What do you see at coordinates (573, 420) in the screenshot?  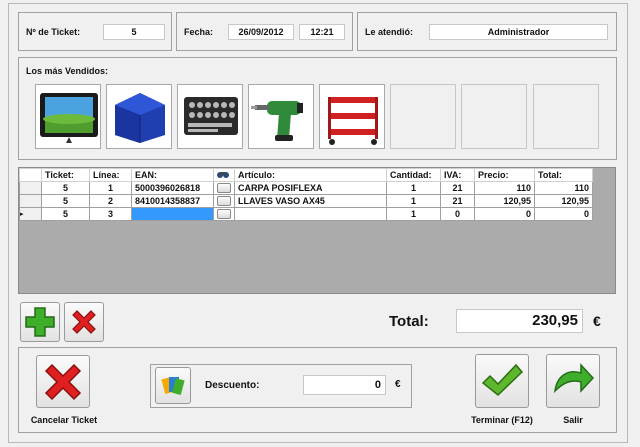 I see `salir-label: Salir` at bounding box center [573, 420].